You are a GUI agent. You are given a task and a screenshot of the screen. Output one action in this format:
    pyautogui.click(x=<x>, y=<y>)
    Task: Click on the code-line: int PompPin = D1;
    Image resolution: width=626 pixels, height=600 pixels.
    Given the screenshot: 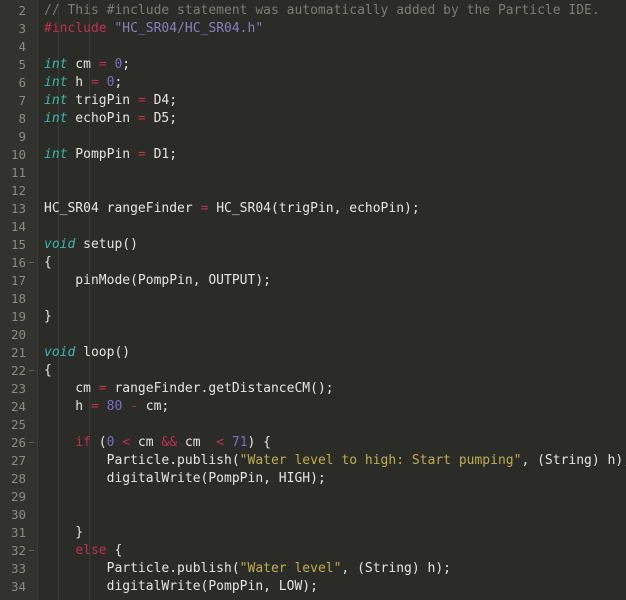 What is the action you would take?
    pyautogui.click(x=335, y=155)
    